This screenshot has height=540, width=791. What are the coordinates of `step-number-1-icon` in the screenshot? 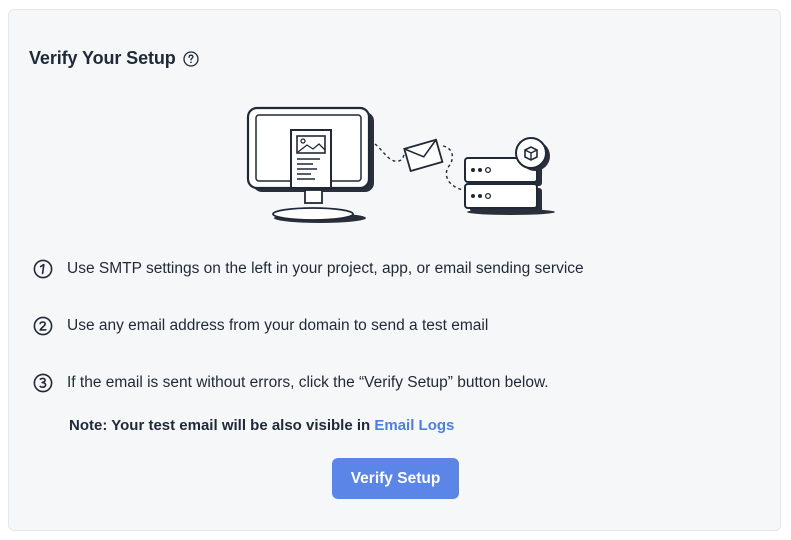 It's located at (43, 269).